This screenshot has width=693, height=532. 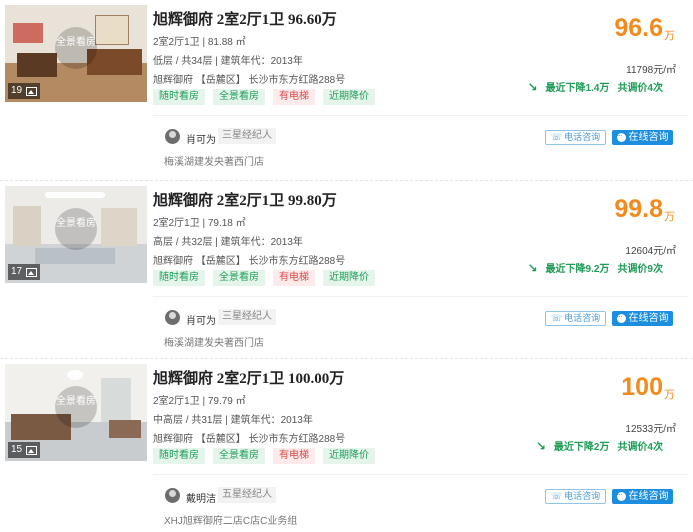 I want to click on recent-drop: 最近下降2万, so click(x=581, y=447).